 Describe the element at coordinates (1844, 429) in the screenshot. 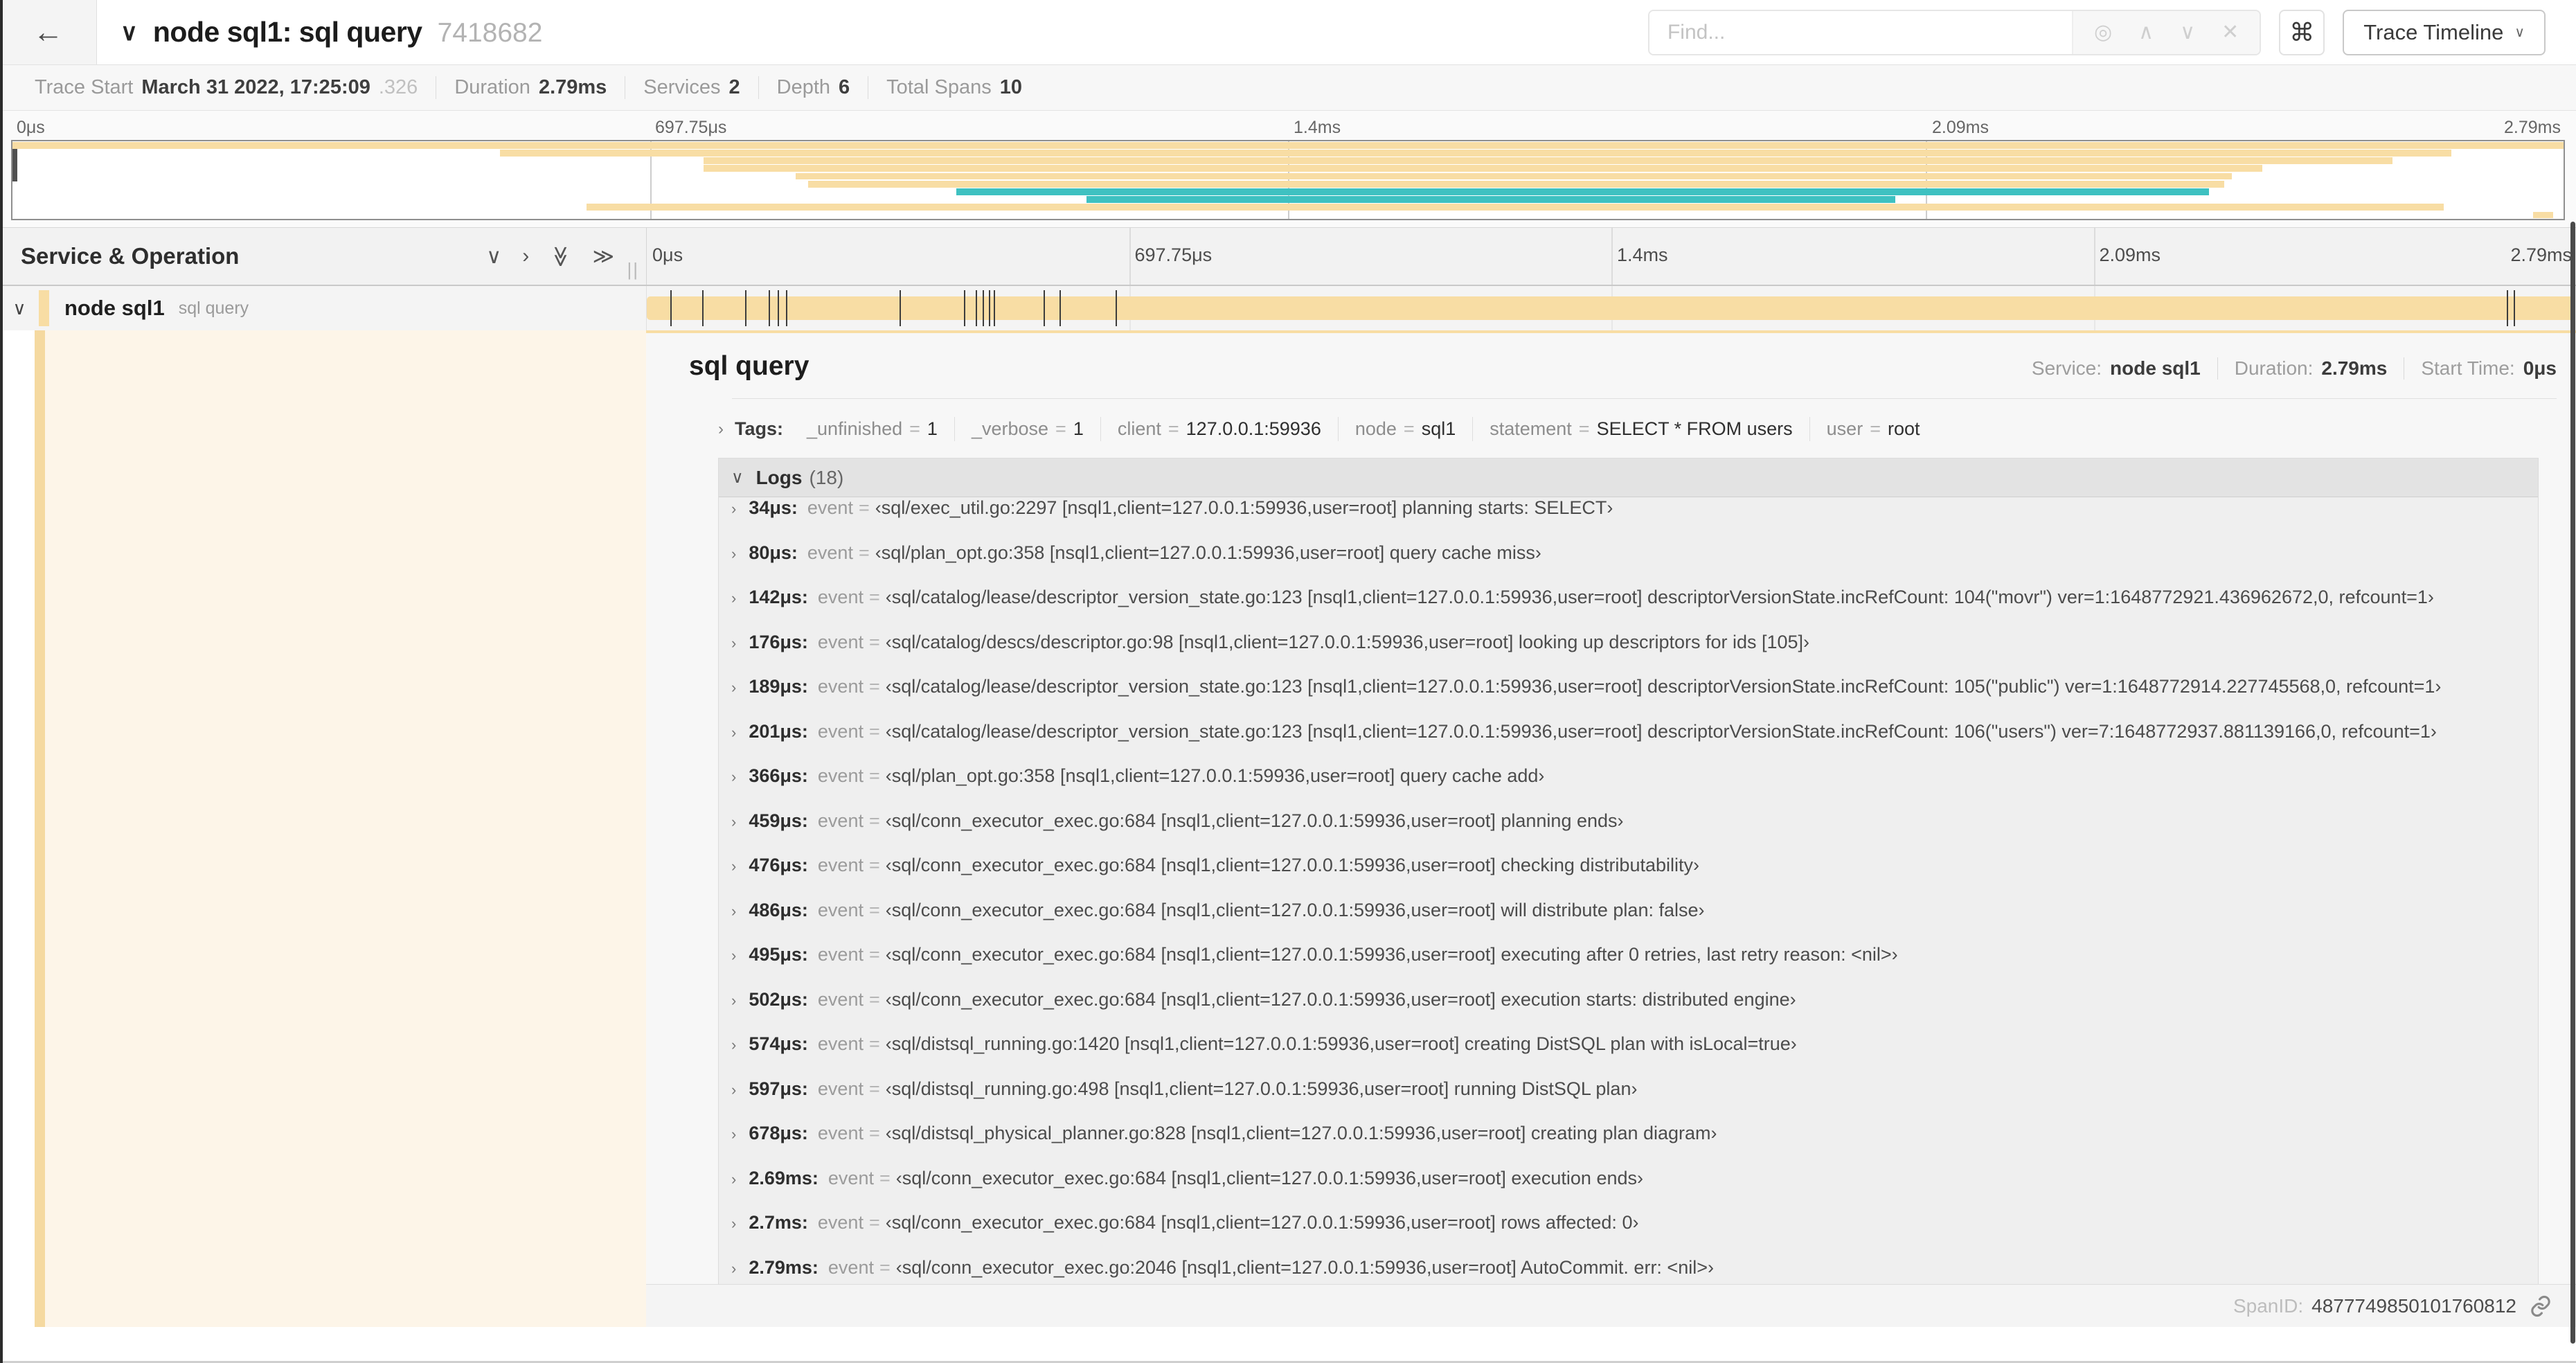

I see `tag-key: user` at that location.